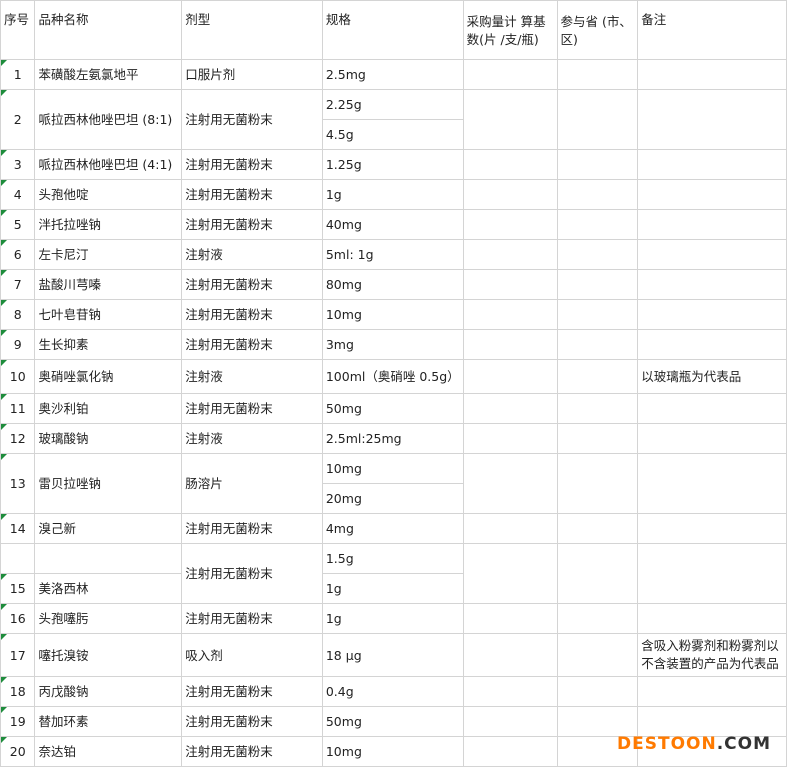 Image resolution: width=787 pixels, height=767 pixels. What do you see at coordinates (393, 691) in the screenshot?
I see `table-row: 18 丙戊酸钠 注射用无菌粉末 0.4g` at bounding box center [393, 691].